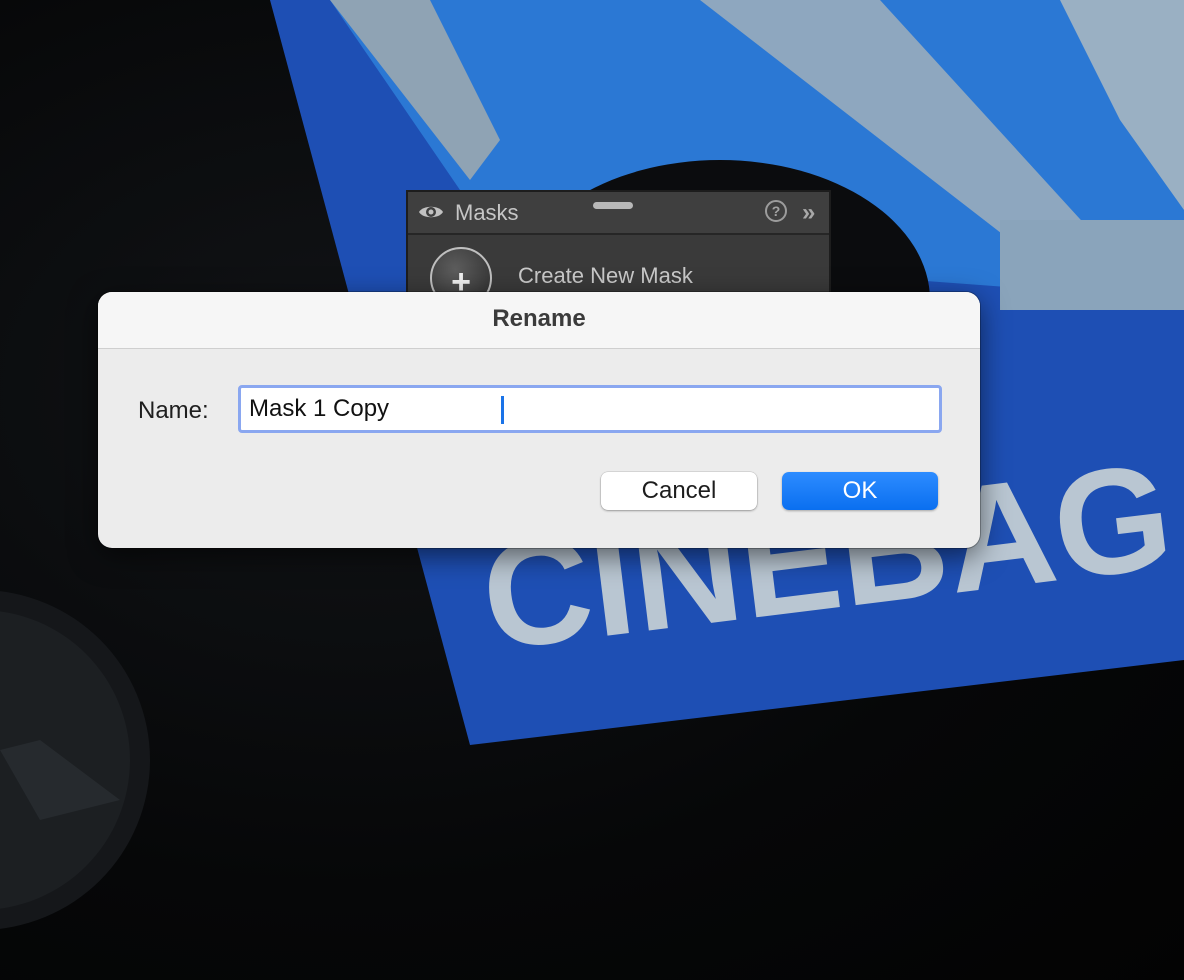  I want to click on help-icon: ?, so click(776, 211).